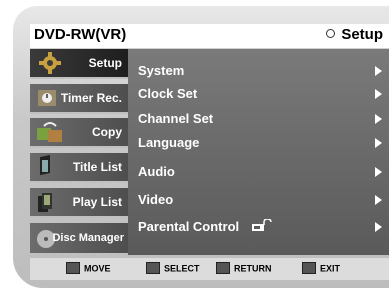 This screenshot has width=392, height=292. I want to click on hint-select: SELECT, so click(173, 268).